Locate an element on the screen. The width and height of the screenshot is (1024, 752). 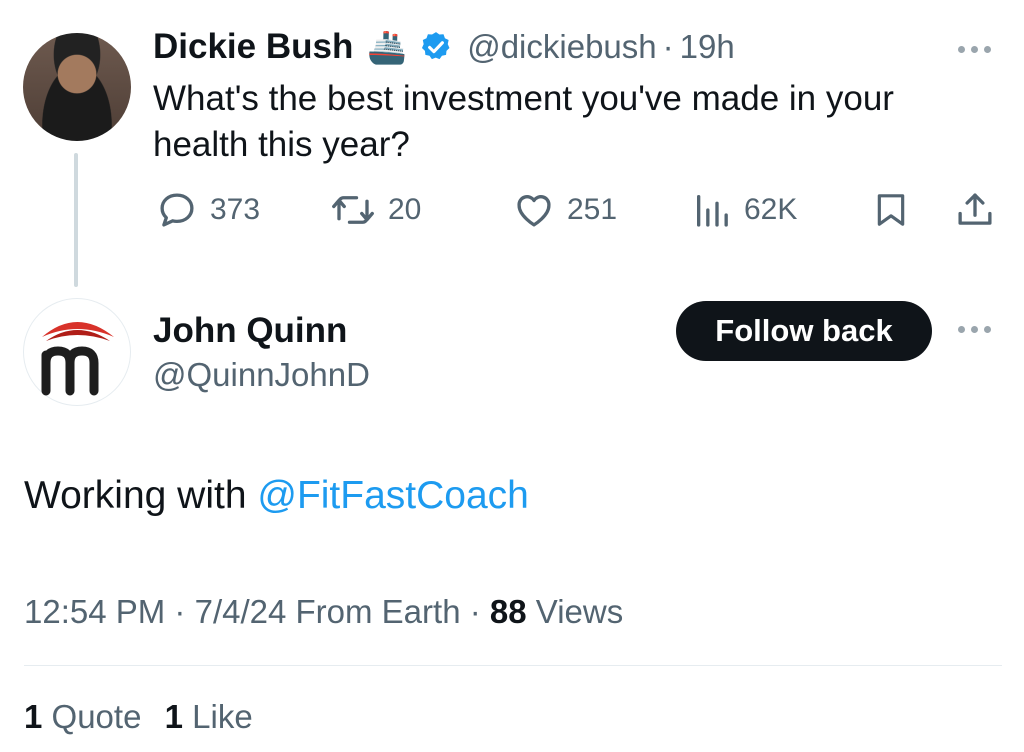
verified-badge-icon is located at coordinates (436, 47).